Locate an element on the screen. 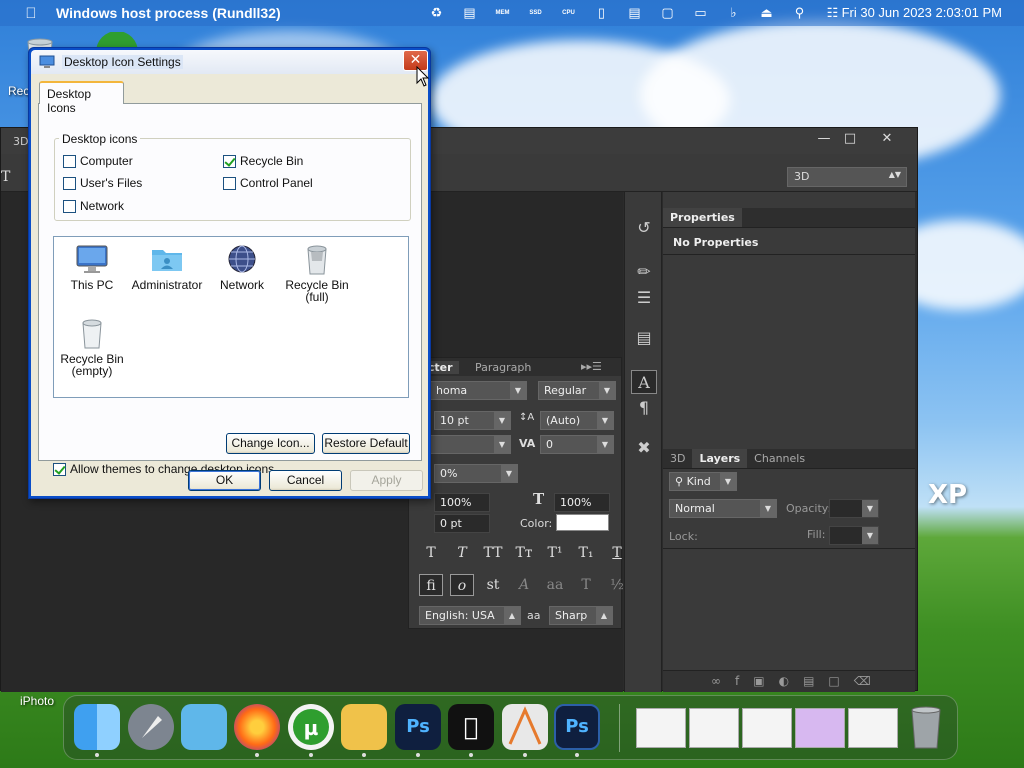 The image size is (1024, 768). checkbox-control-panel: Control Panel is located at coordinates (268, 183).